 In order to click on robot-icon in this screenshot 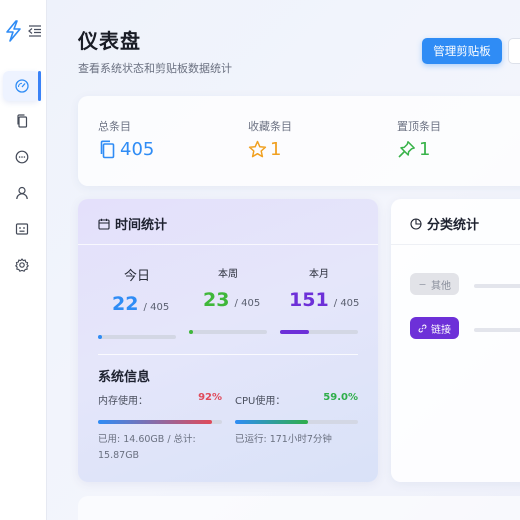, I will do `click(21, 229)`.